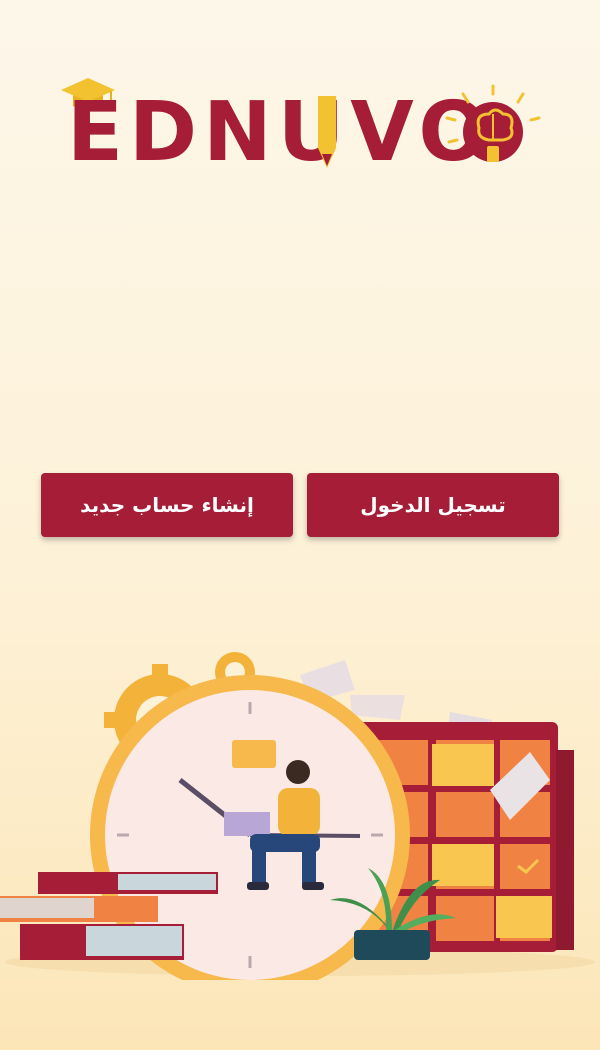  I want to click on login-label: تسجيل الدخول, so click(433, 505).